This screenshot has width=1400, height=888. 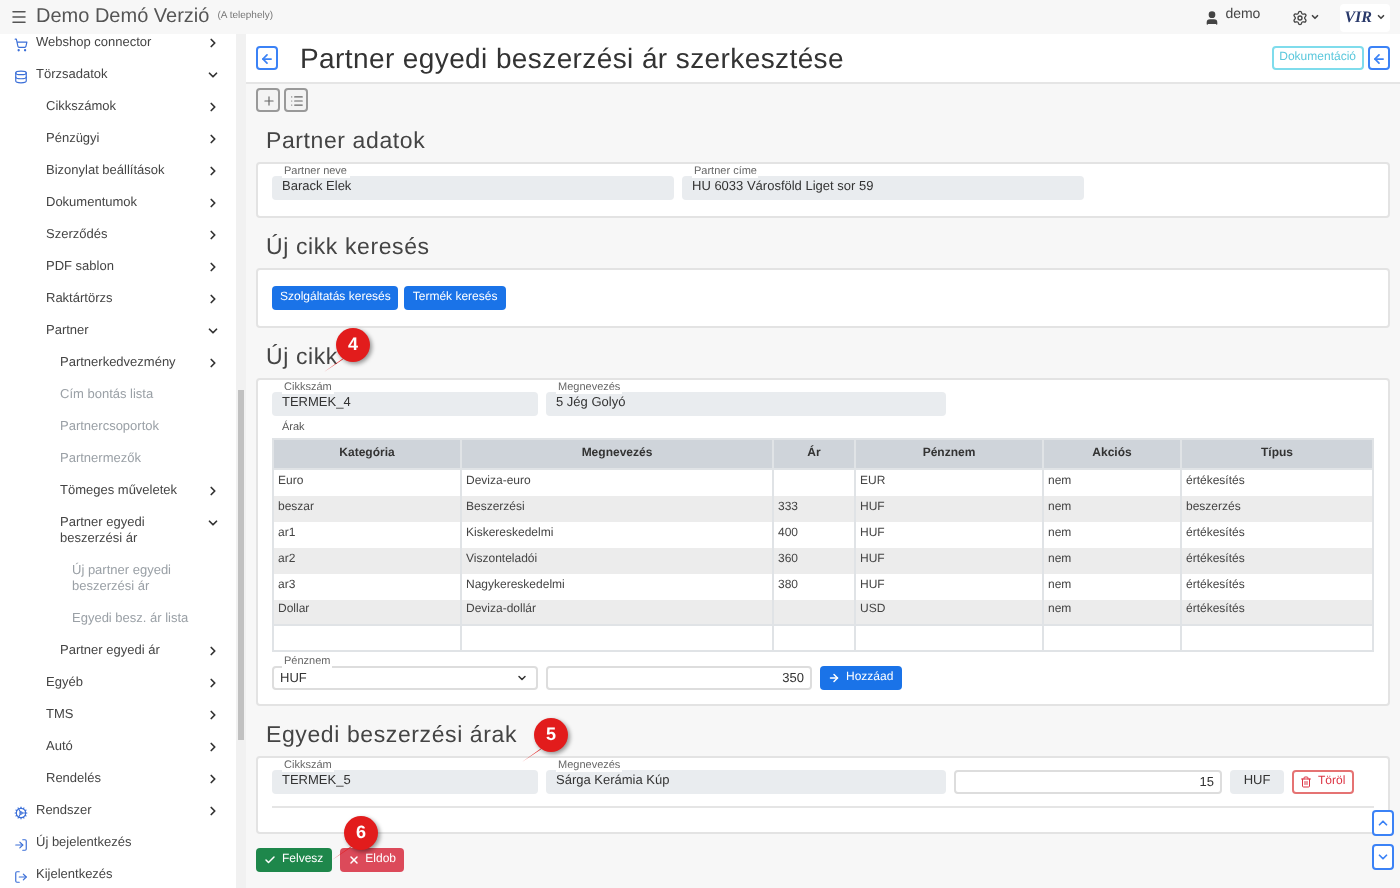 What do you see at coordinates (123, 18) in the screenshot?
I see `app-title: Demo Demó Verzió` at bounding box center [123, 18].